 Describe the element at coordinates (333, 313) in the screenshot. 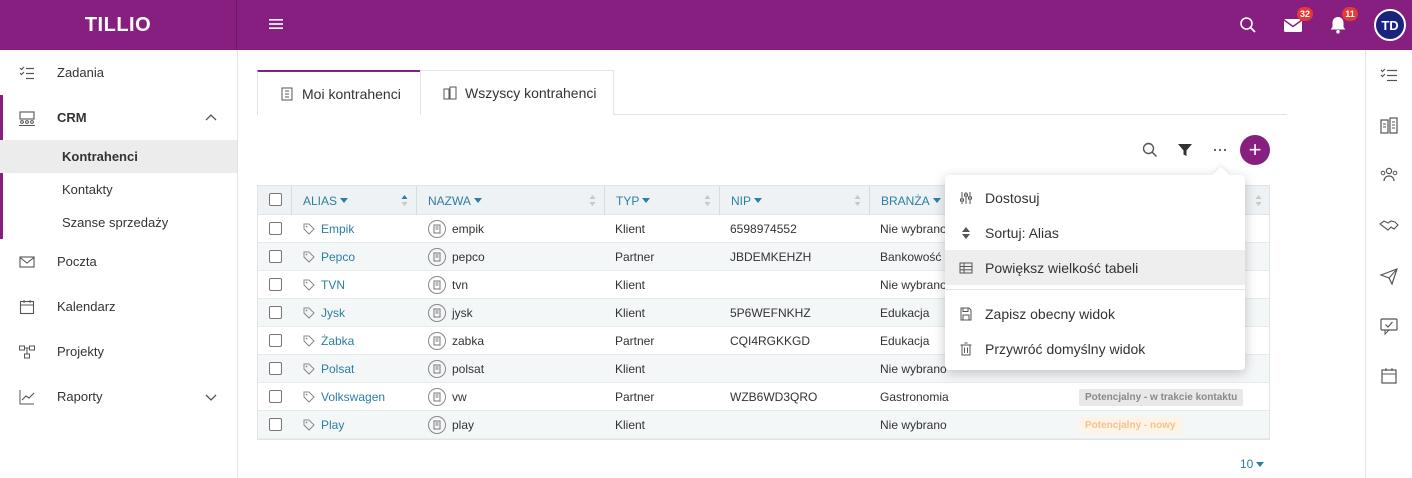

I see `alias-link: Jysk` at that location.